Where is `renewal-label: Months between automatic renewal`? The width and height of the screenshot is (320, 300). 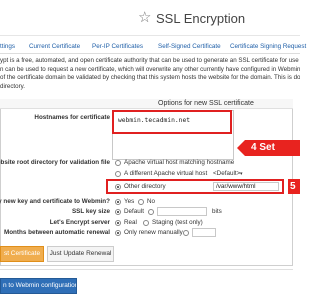
renewal-label: Months between automatic renewal is located at coordinates (56, 232).